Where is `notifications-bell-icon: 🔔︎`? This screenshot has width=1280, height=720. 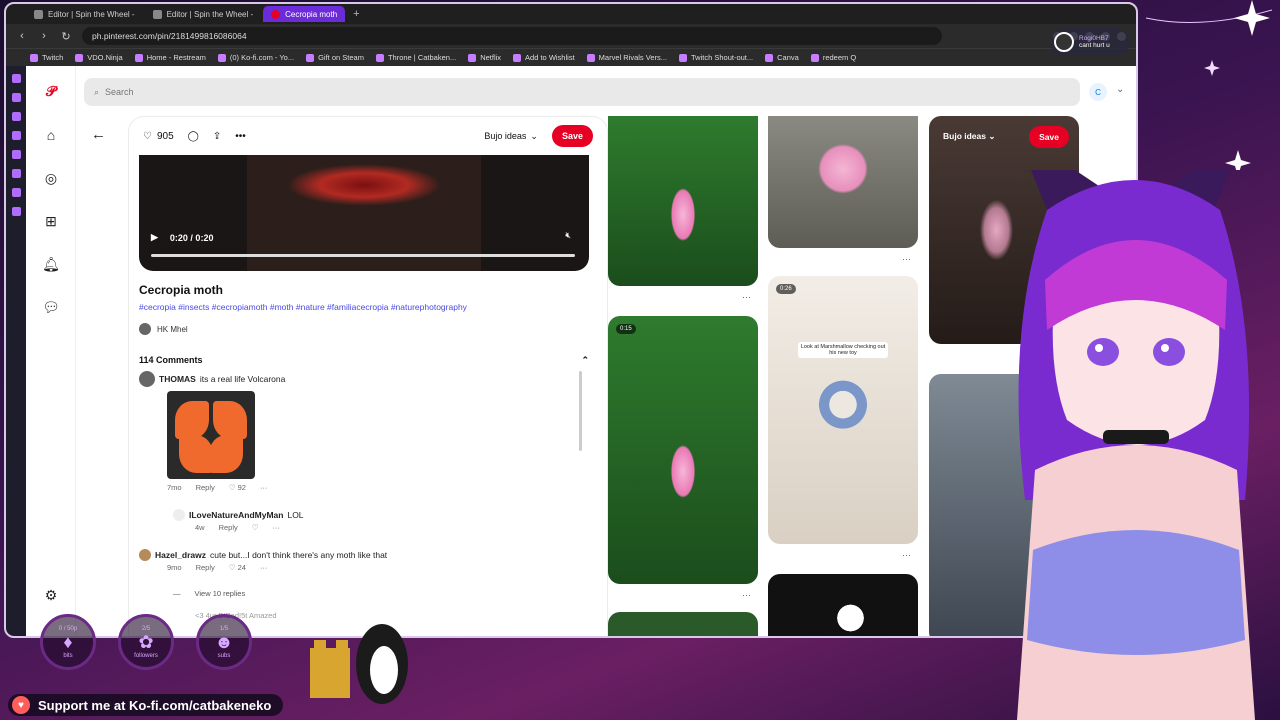
notifications-bell-icon: 🔔︎ is located at coordinates (51, 264).